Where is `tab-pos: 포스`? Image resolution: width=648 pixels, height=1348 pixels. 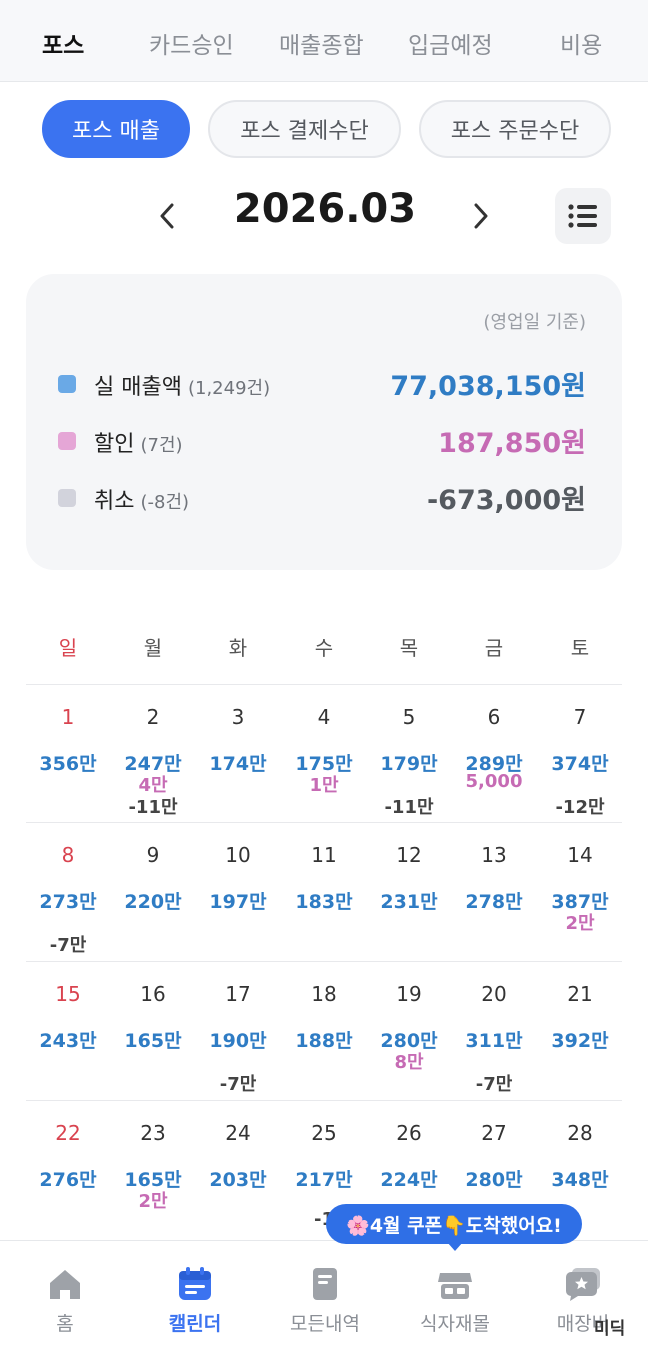 tab-pos: 포스 is located at coordinates (63, 43).